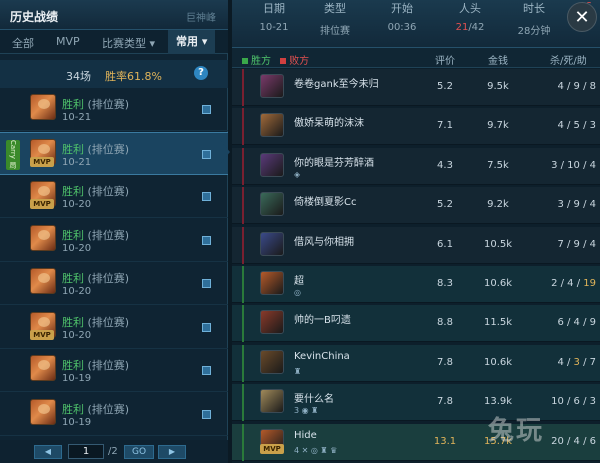 This screenshot has width=600, height=463. I want to click on prev-page-button: ◀, so click(48, 452).